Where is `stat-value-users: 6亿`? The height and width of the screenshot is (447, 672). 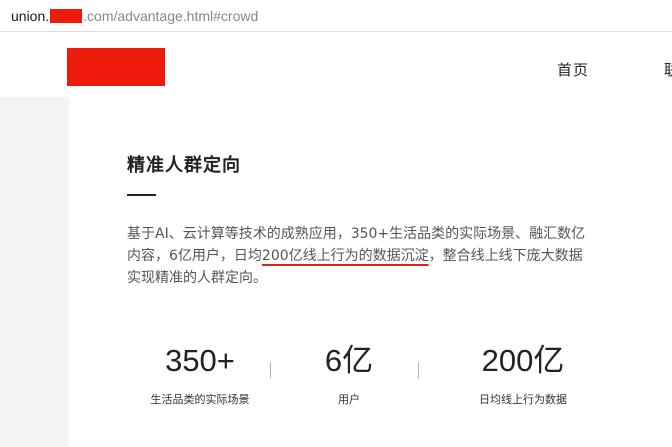
stat-value-users: 6亿 is located at coordinates (349, 360).